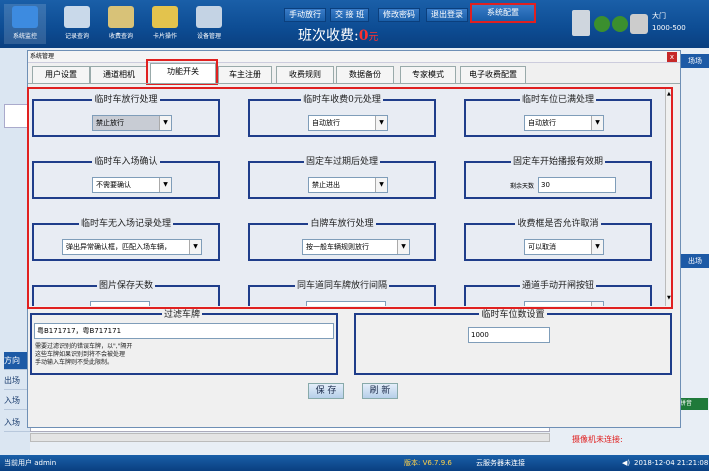 The height and width of the screenshot is (471, 709). Describe the element at coordinates (380, 391) in the screenshot. I see `refresh-button: 刷 新` at that location.